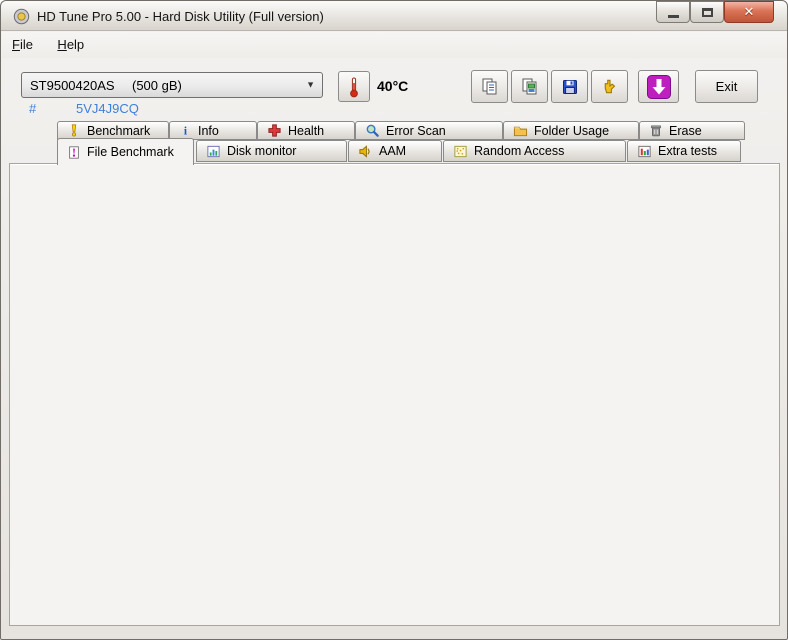  Describe the element at coordinates (130, 152) in the screenshot. I see `tab-file-benchmark-label: File Benchmark` at that location.